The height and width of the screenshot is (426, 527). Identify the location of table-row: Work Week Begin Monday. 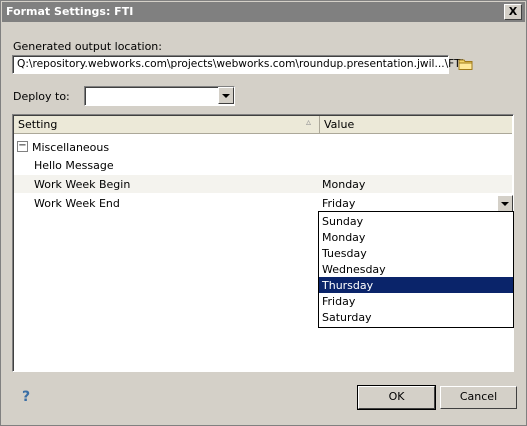
(263, 184).